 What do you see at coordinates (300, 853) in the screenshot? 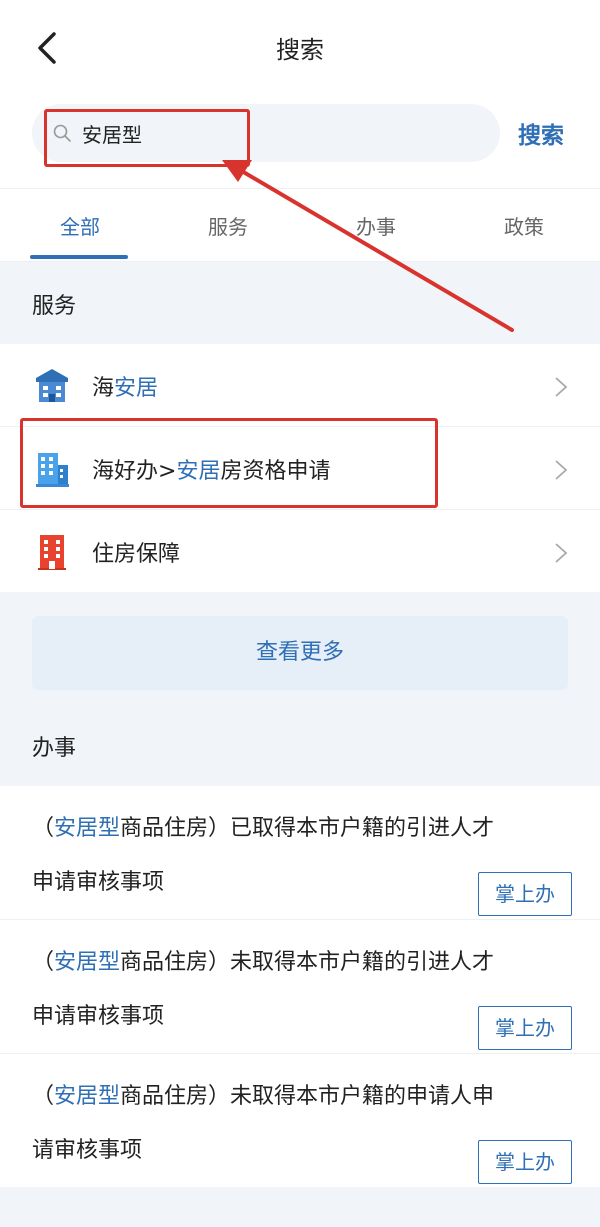
I see `matter-item: （安居型商品住房）已取得本市户籍的引进人才 申请审核事项 掌上办` at bounding box center [300, 853].